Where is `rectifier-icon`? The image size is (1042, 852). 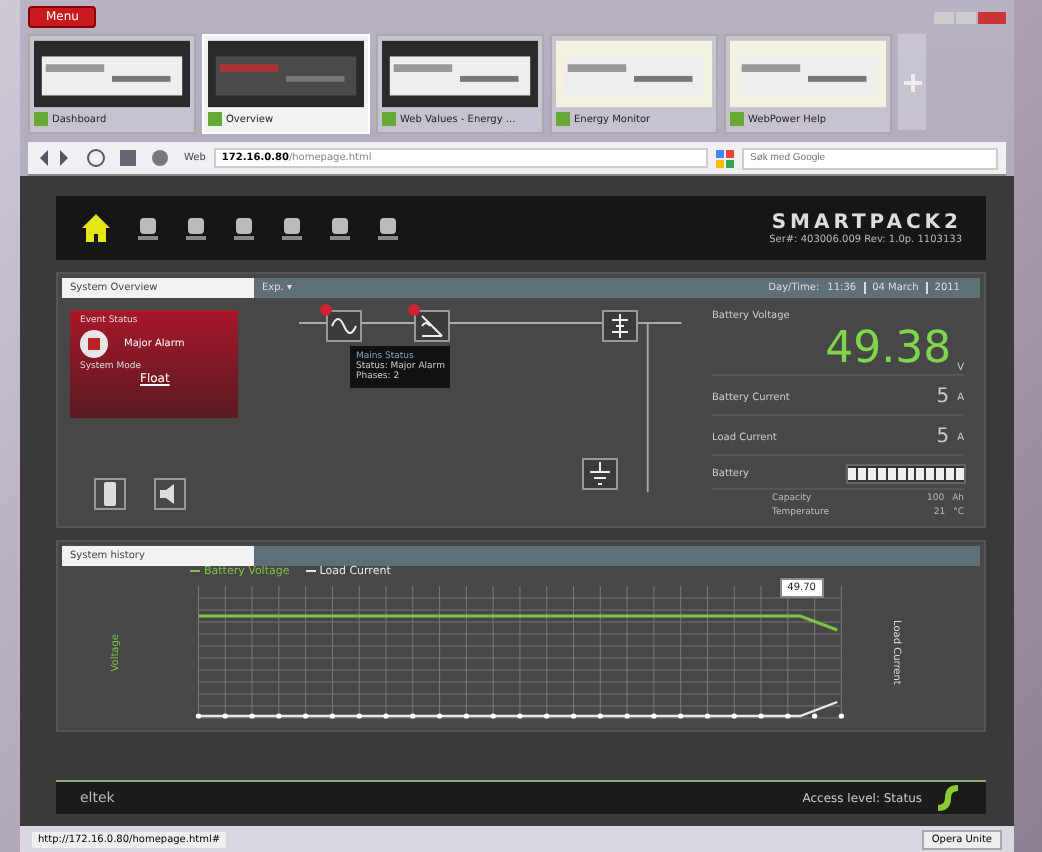
rectifier-icon is located at coordinates (432, 326).